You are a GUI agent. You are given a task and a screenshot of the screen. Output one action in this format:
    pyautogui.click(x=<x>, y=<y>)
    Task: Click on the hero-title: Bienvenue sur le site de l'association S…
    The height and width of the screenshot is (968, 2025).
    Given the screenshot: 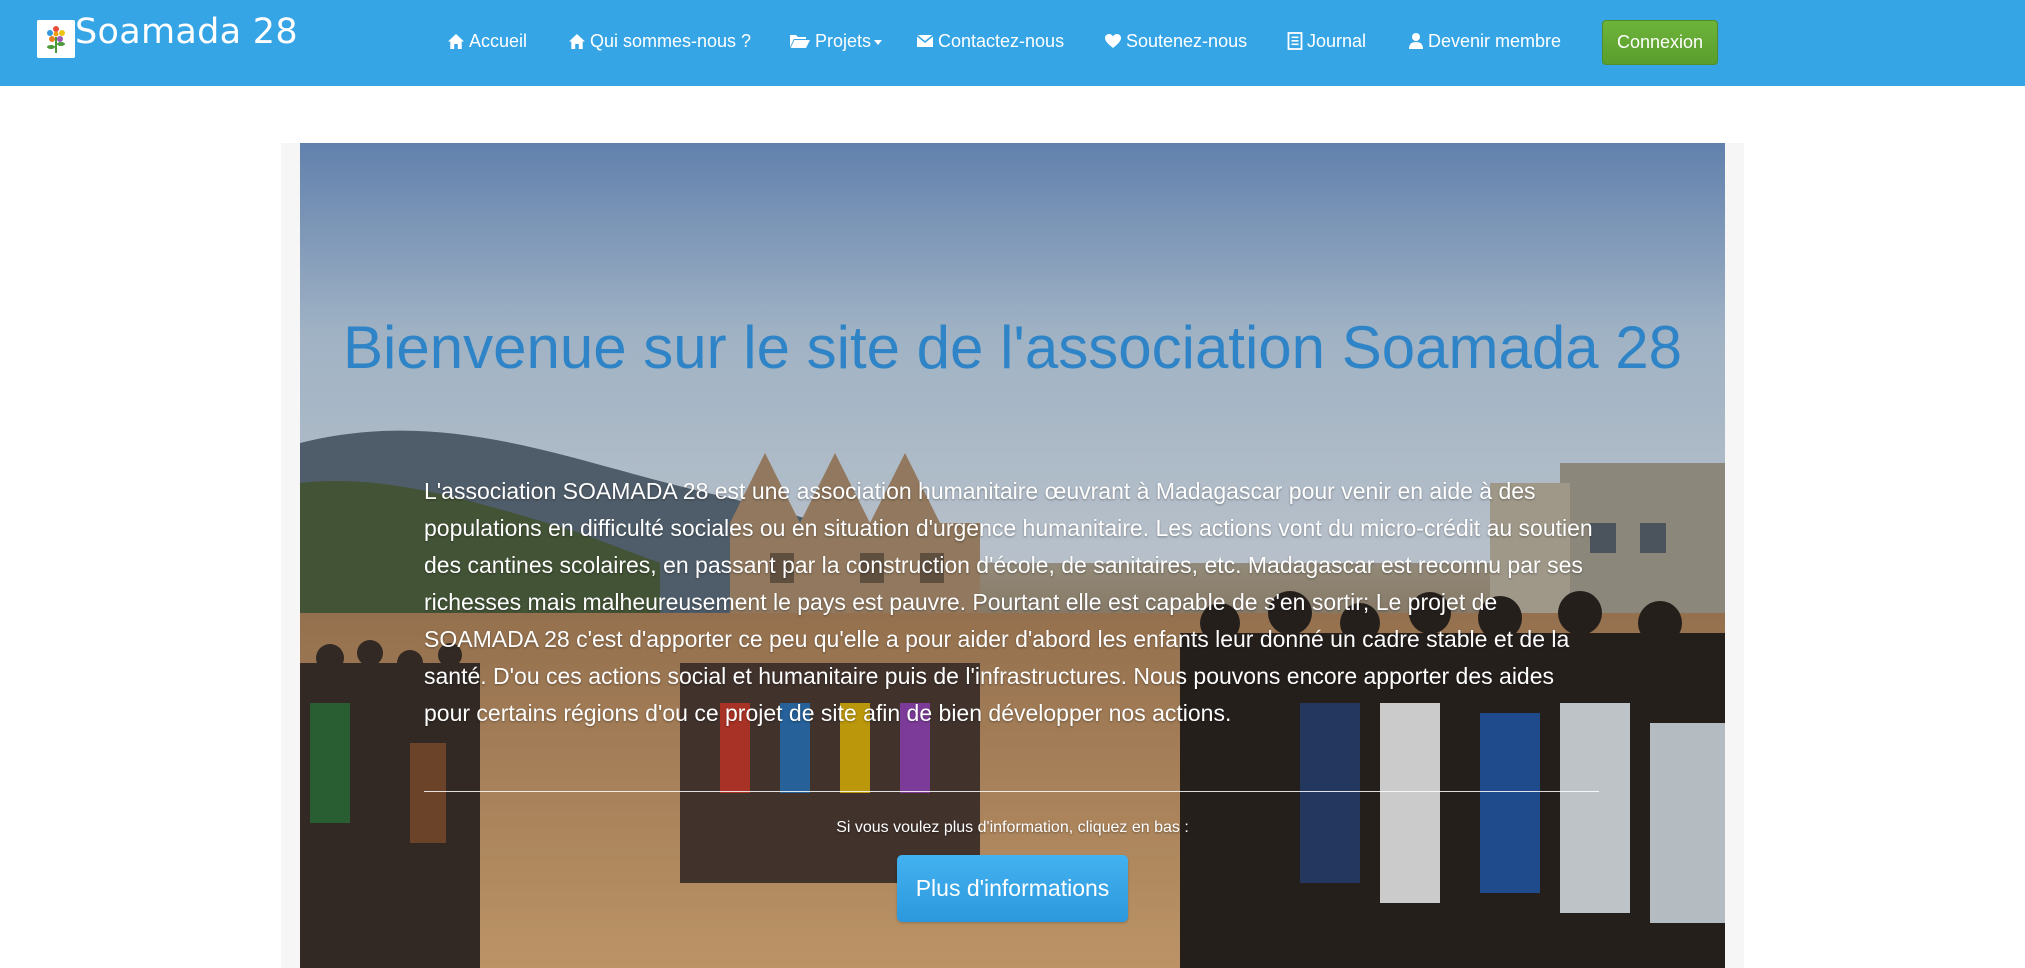 What is the action you would take?
    pyautogui.click(x=1012, y=347)
    